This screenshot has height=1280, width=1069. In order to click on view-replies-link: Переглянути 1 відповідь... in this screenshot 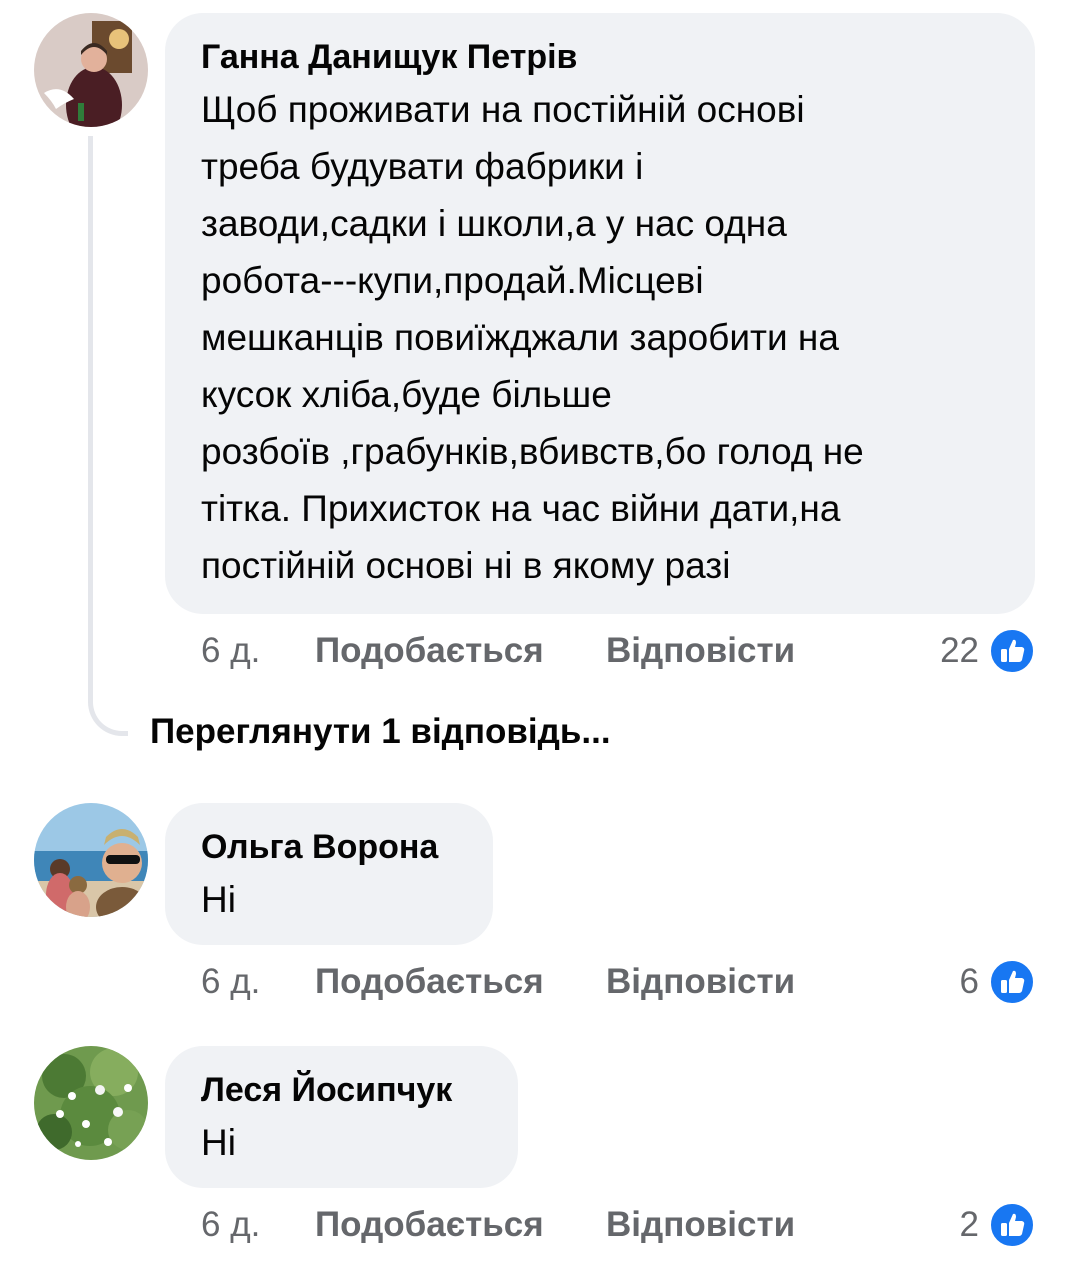, I will do `click(380, 732)`.